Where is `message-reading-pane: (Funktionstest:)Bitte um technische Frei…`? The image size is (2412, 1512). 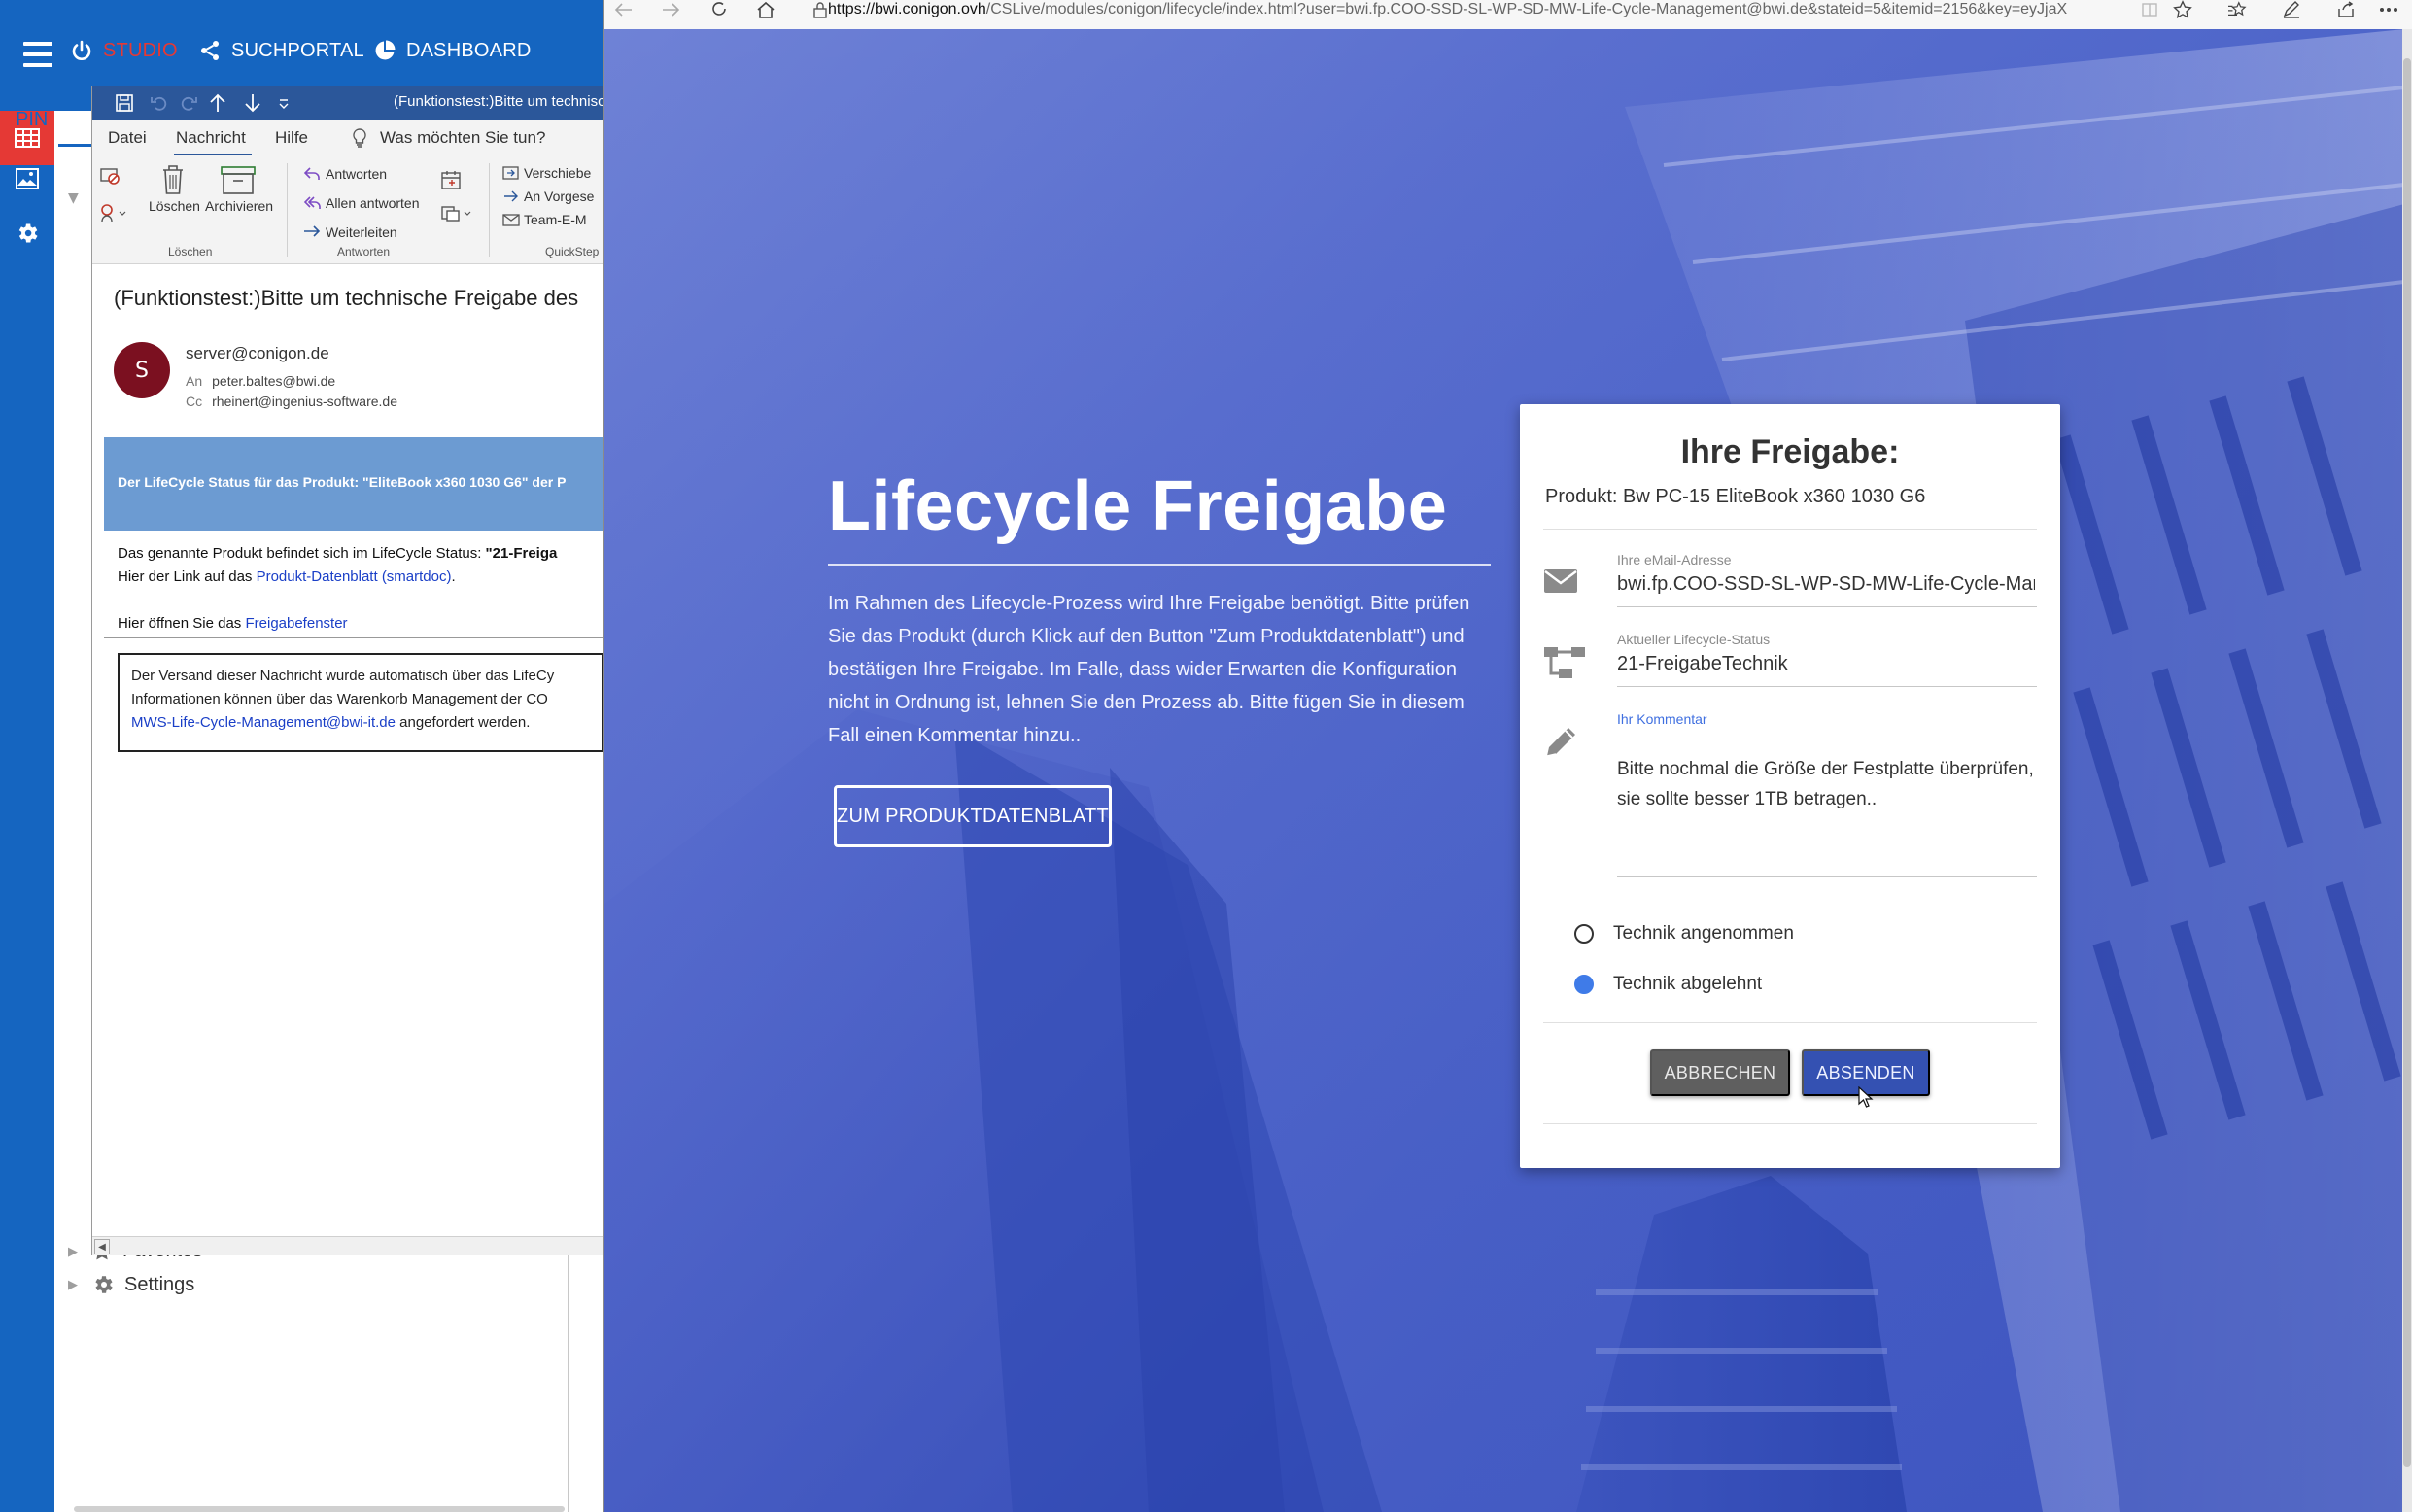
message-reading-pane: (Funktionstest:)Bitte um technische Frei… is located at coordinates (347, 759).